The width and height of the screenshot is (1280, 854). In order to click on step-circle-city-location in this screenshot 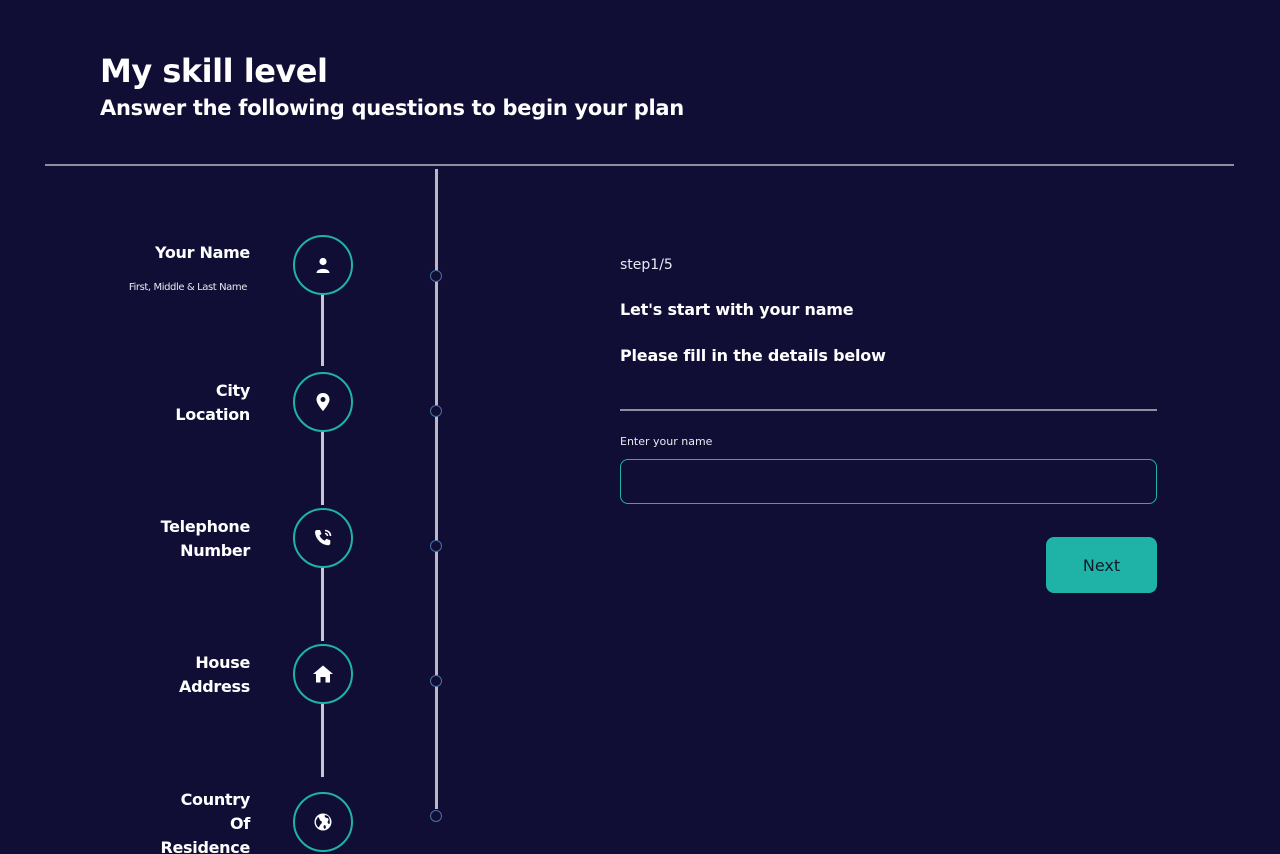, I will do `click(323, 402)`.